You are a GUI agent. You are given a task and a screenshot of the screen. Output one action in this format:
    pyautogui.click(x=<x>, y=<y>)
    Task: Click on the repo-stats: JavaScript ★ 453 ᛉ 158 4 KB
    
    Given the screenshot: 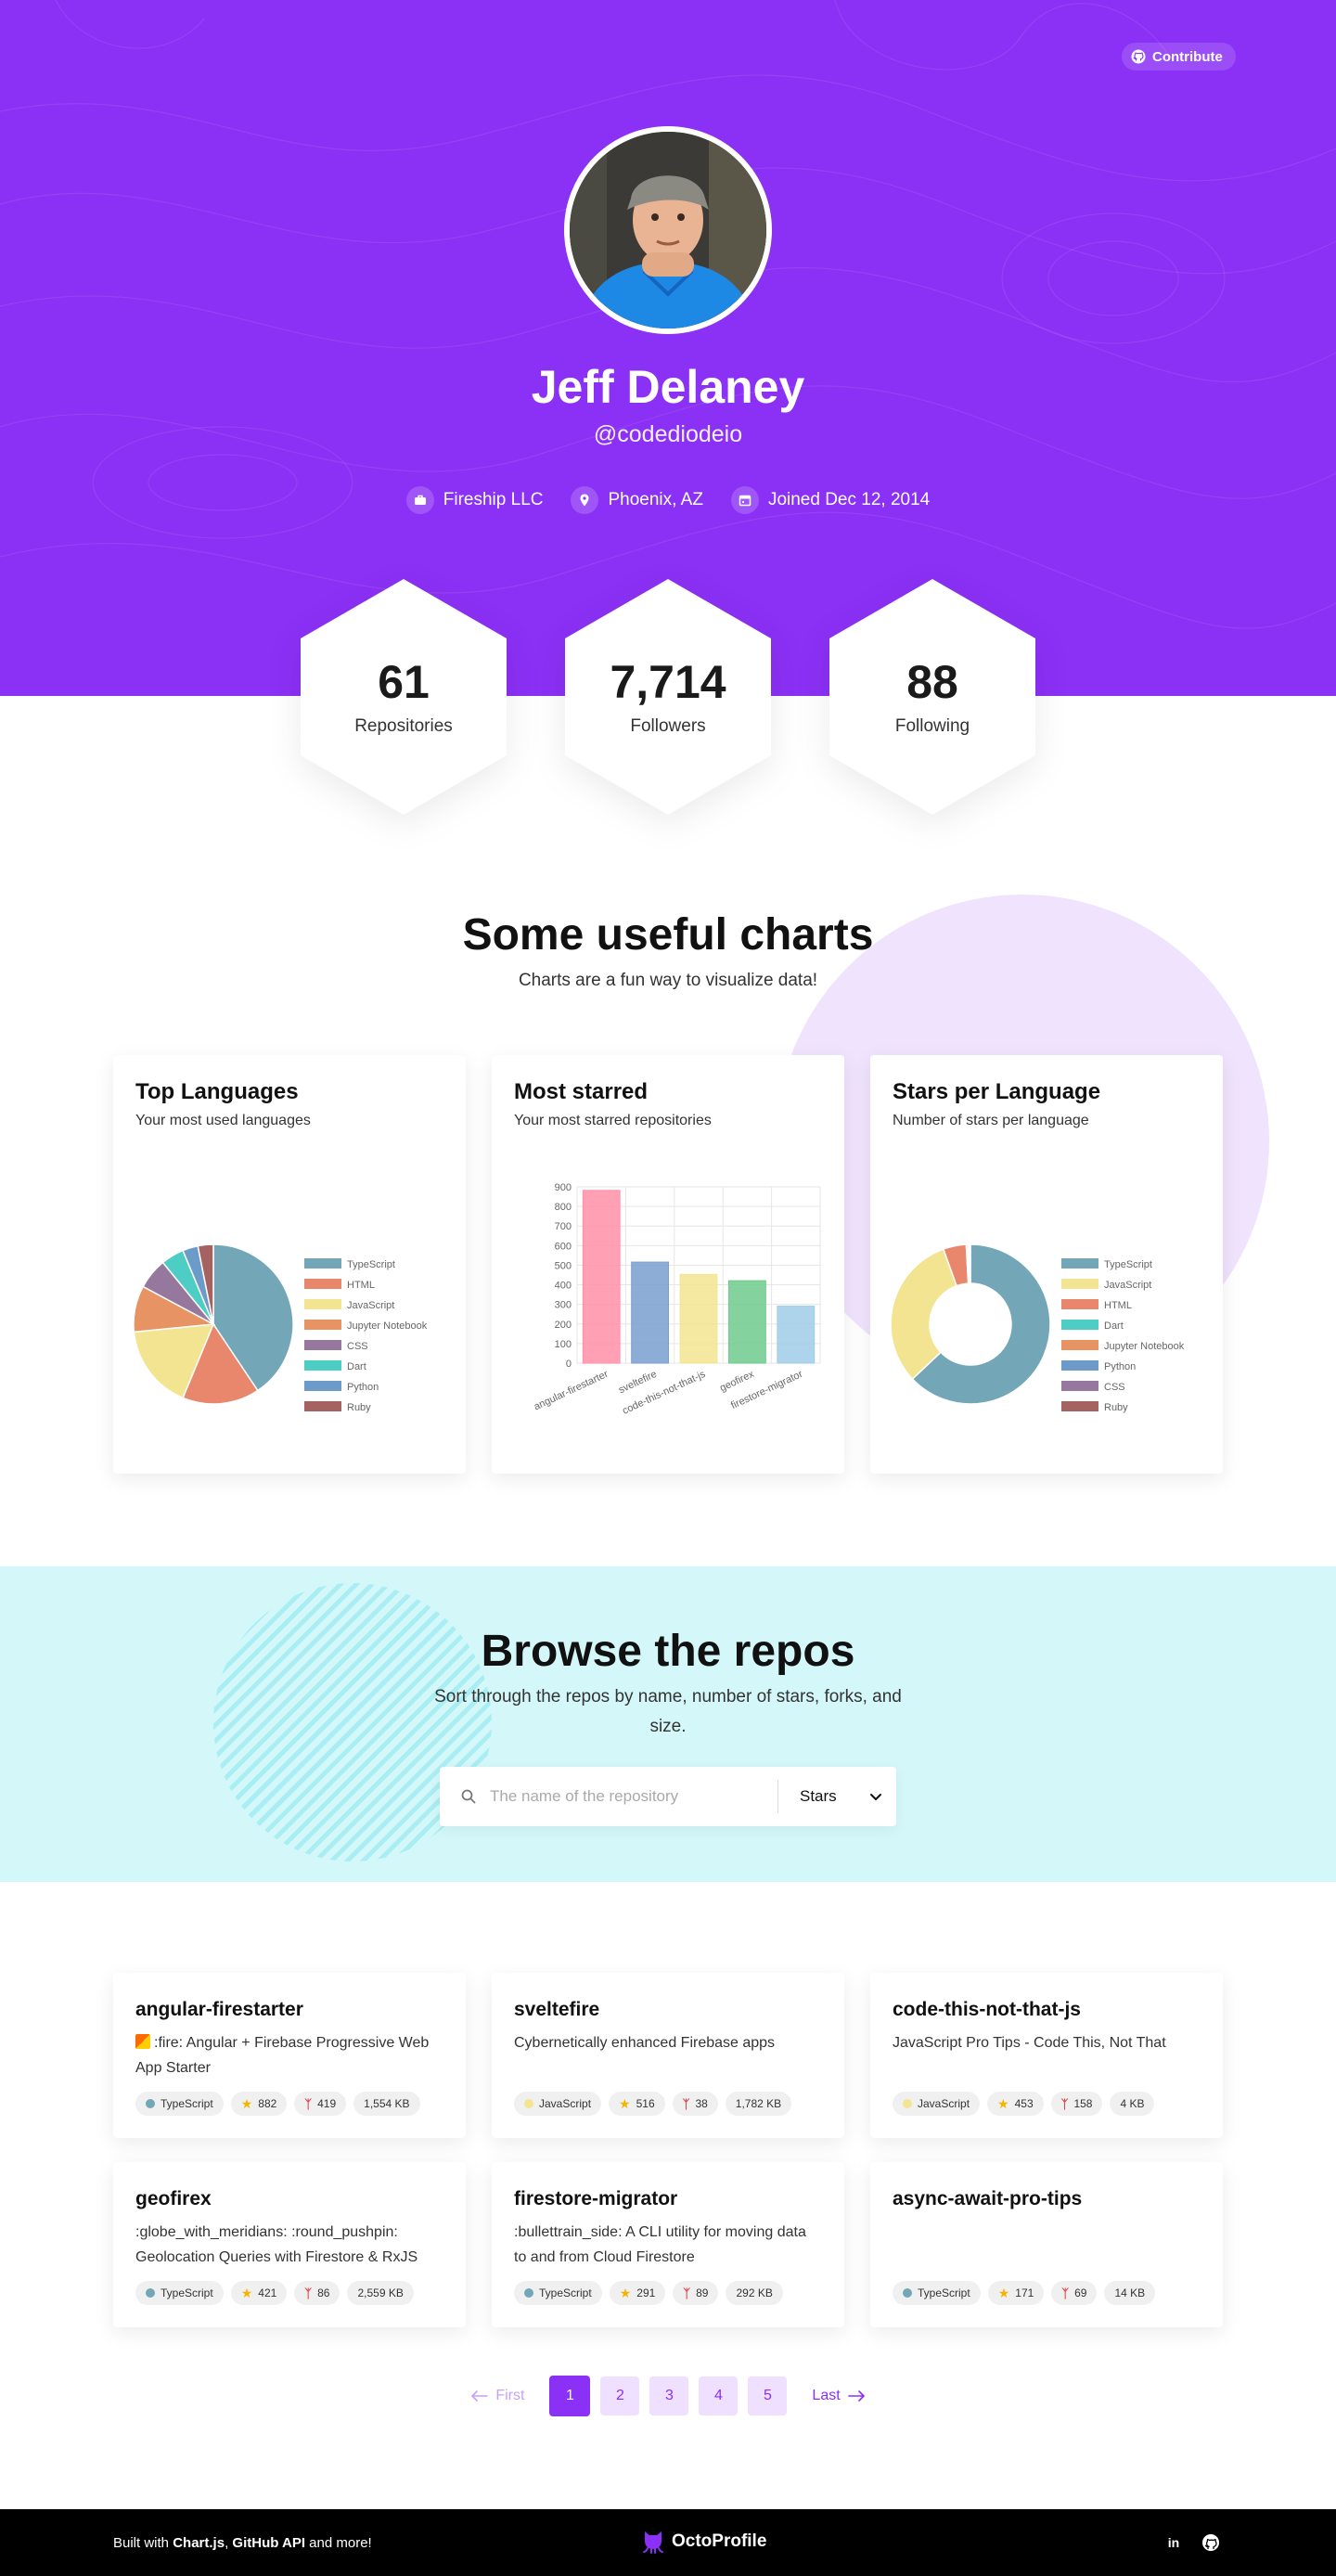 What is the action you would take?
    pyautogui.click(x=1024, y=2104)
    